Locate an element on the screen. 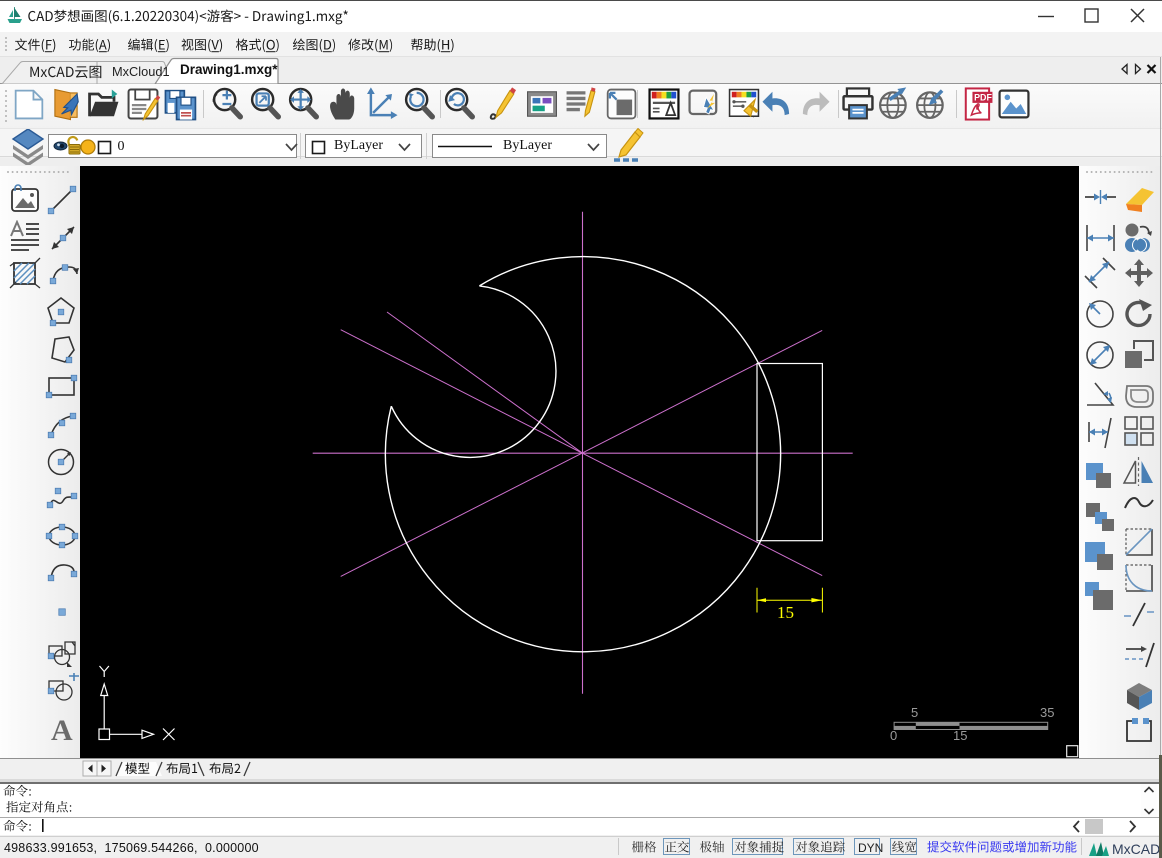 The width and height of the screenshot is (1162, 858). svg-text: PDF is located at coordinates (983, 97).